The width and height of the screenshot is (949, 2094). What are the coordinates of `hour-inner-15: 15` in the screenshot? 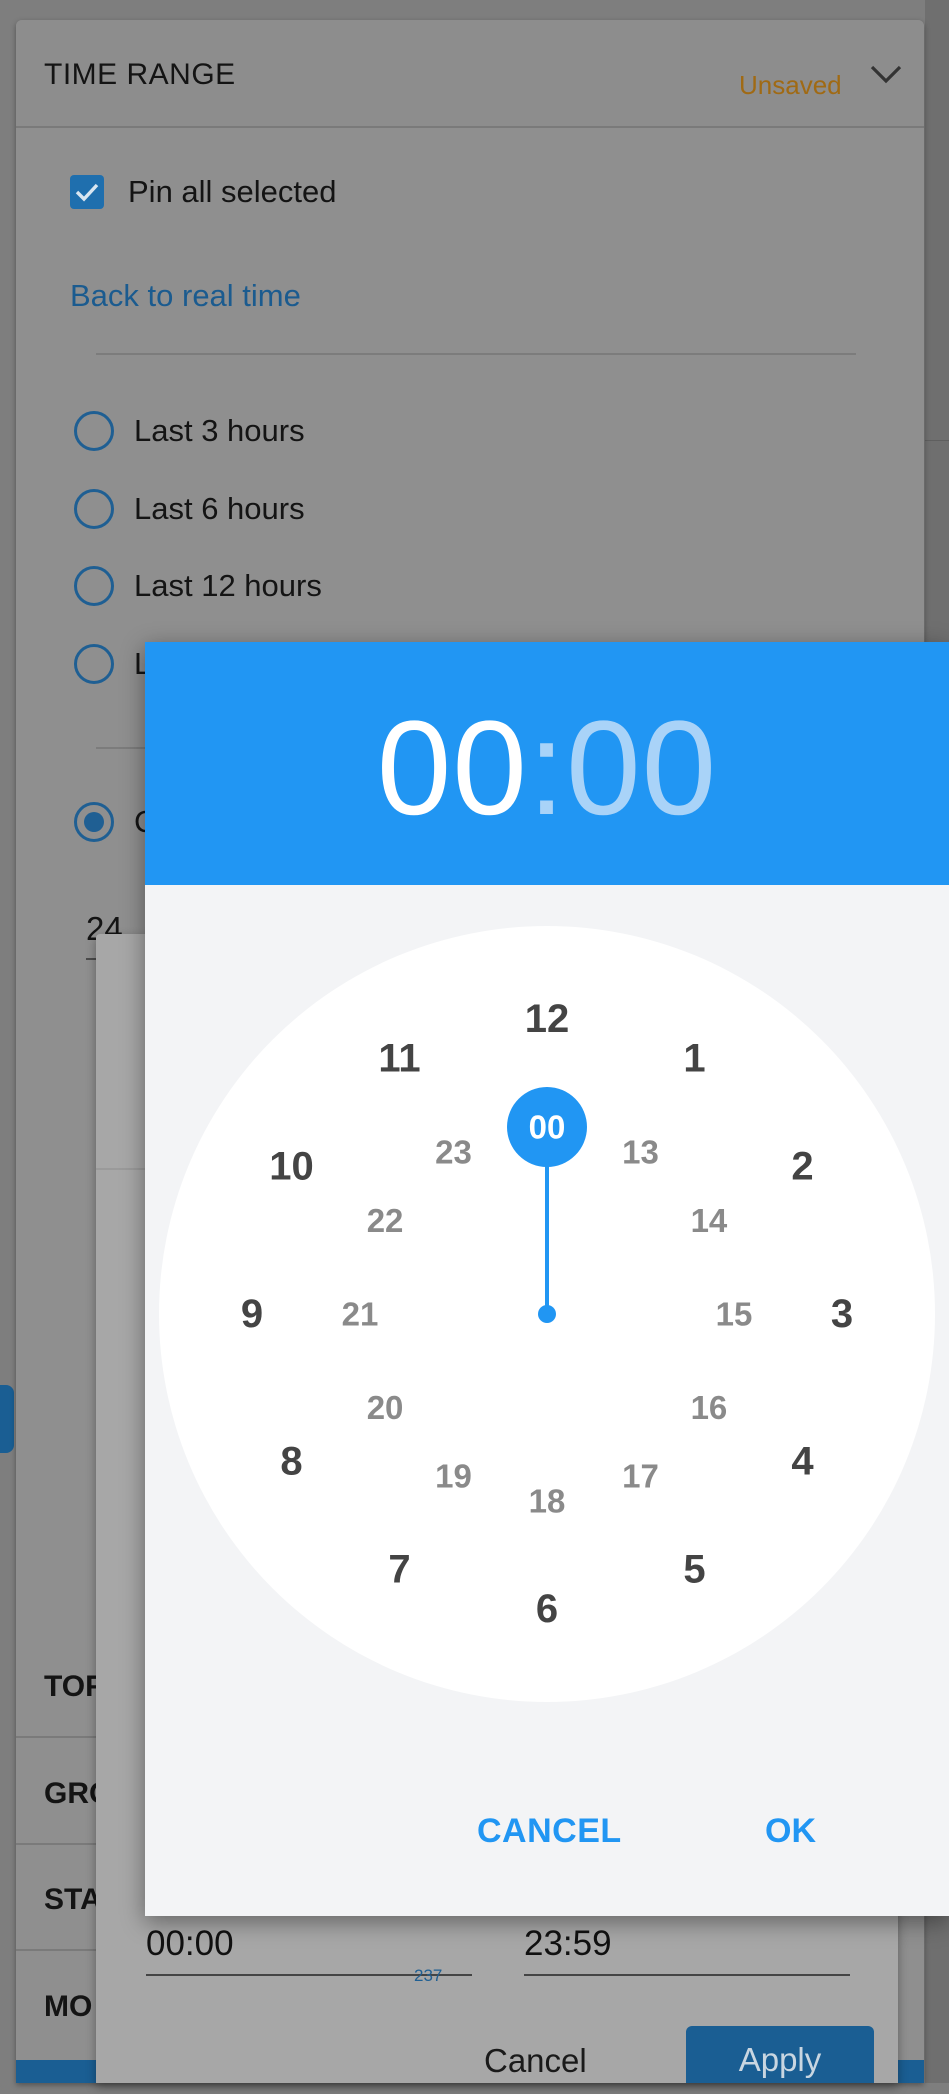 It's located at (734, 1314).